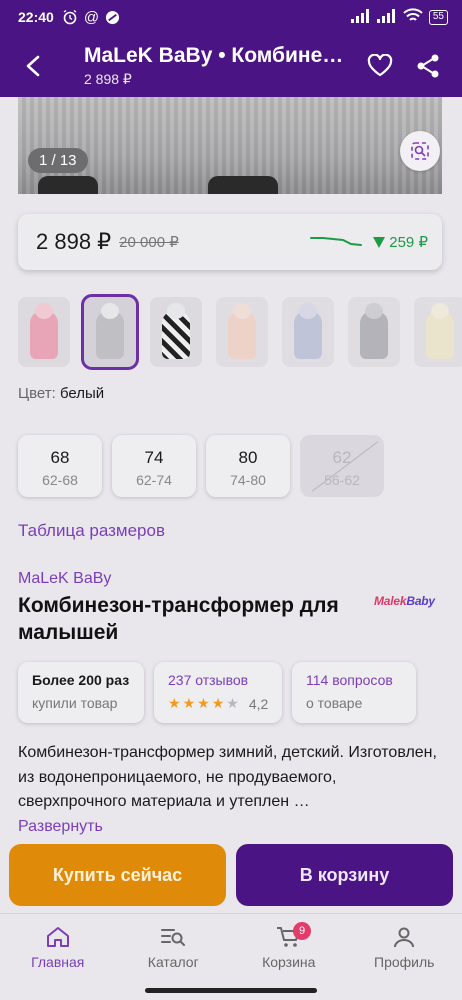 The height and width of the screenshot is (1000, 462). Describe the element at coordinates (336, 241) in the screenshot. I see `price-history-sparkline` at that location.